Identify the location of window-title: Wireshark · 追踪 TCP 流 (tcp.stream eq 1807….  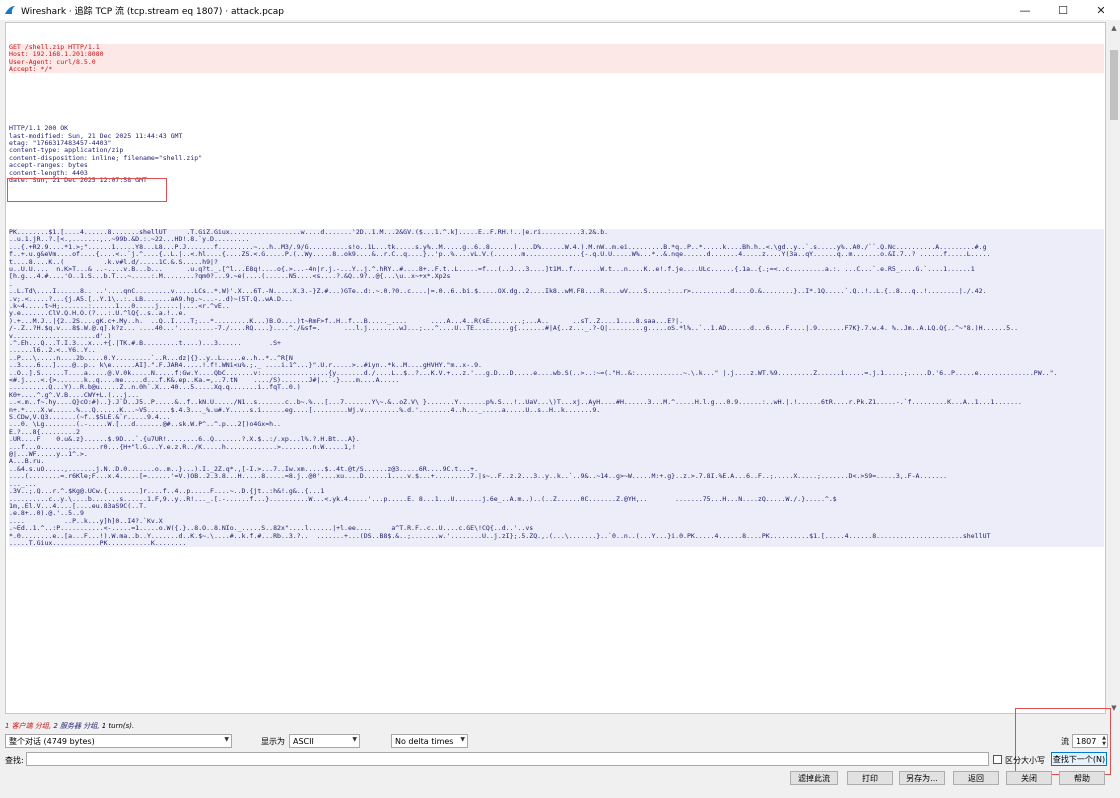
(152, 11).